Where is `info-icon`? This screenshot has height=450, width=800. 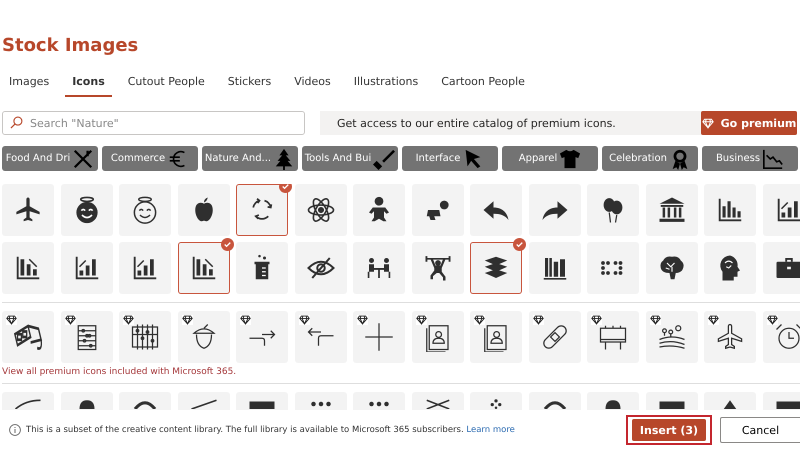 info-icon is located at coordinates (15, 430).